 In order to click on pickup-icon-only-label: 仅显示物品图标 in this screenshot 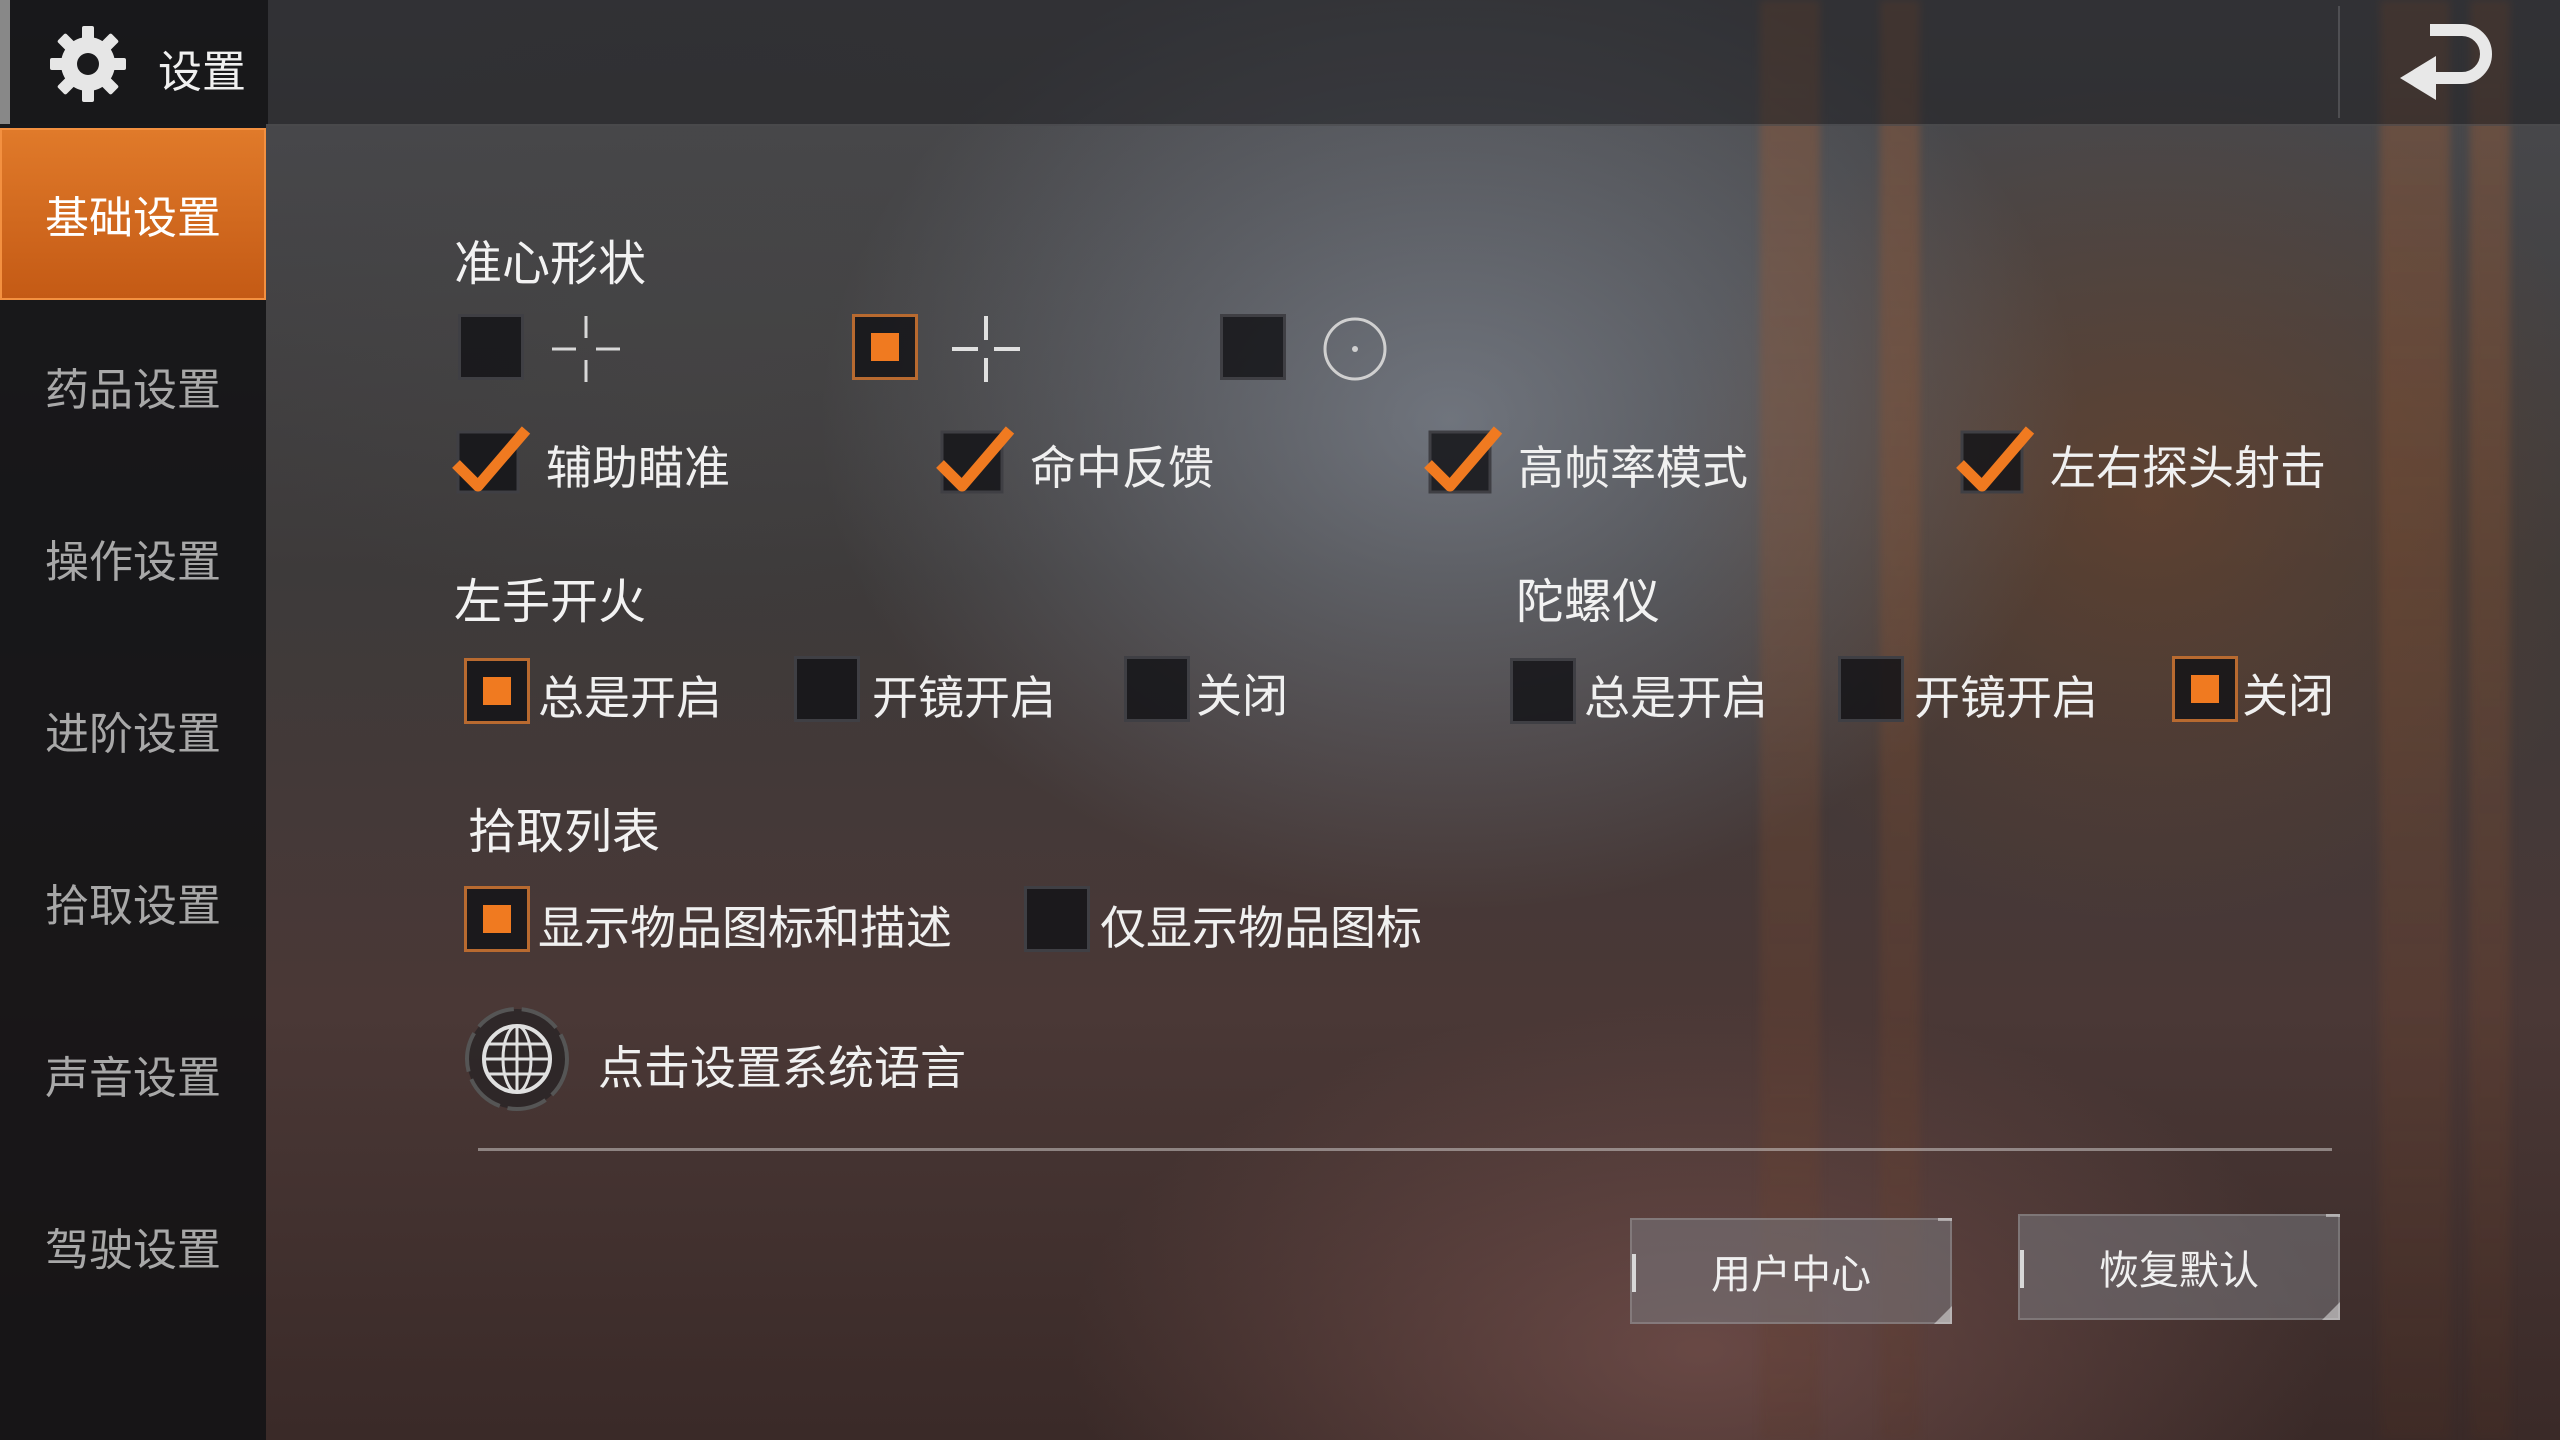, I will do `click(1261, 928)`.